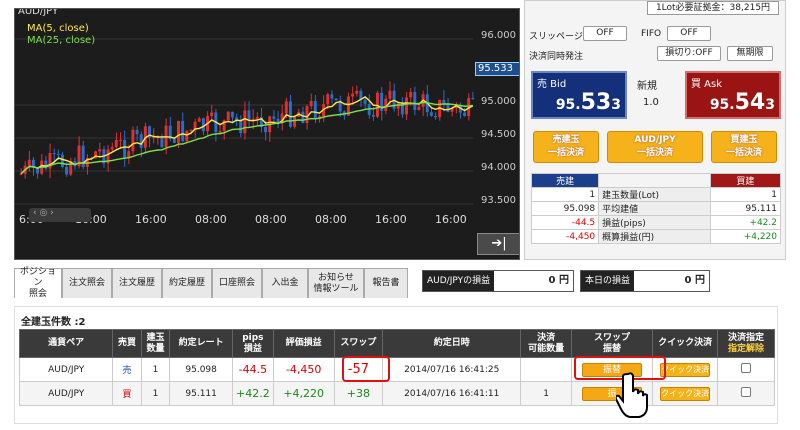 This screenshot has height=430, width=800. Describe the element at coordinates (187, 283) in the screenshot. I see `tab-execution-history: 約定履歴` at that location.